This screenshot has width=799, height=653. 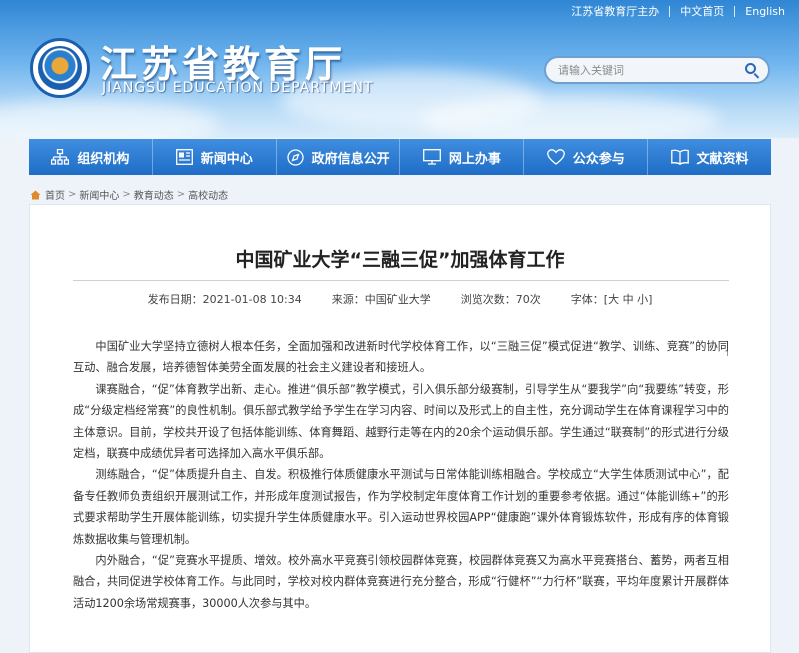 I want to click on book-icon, so click(x=679, y=157).